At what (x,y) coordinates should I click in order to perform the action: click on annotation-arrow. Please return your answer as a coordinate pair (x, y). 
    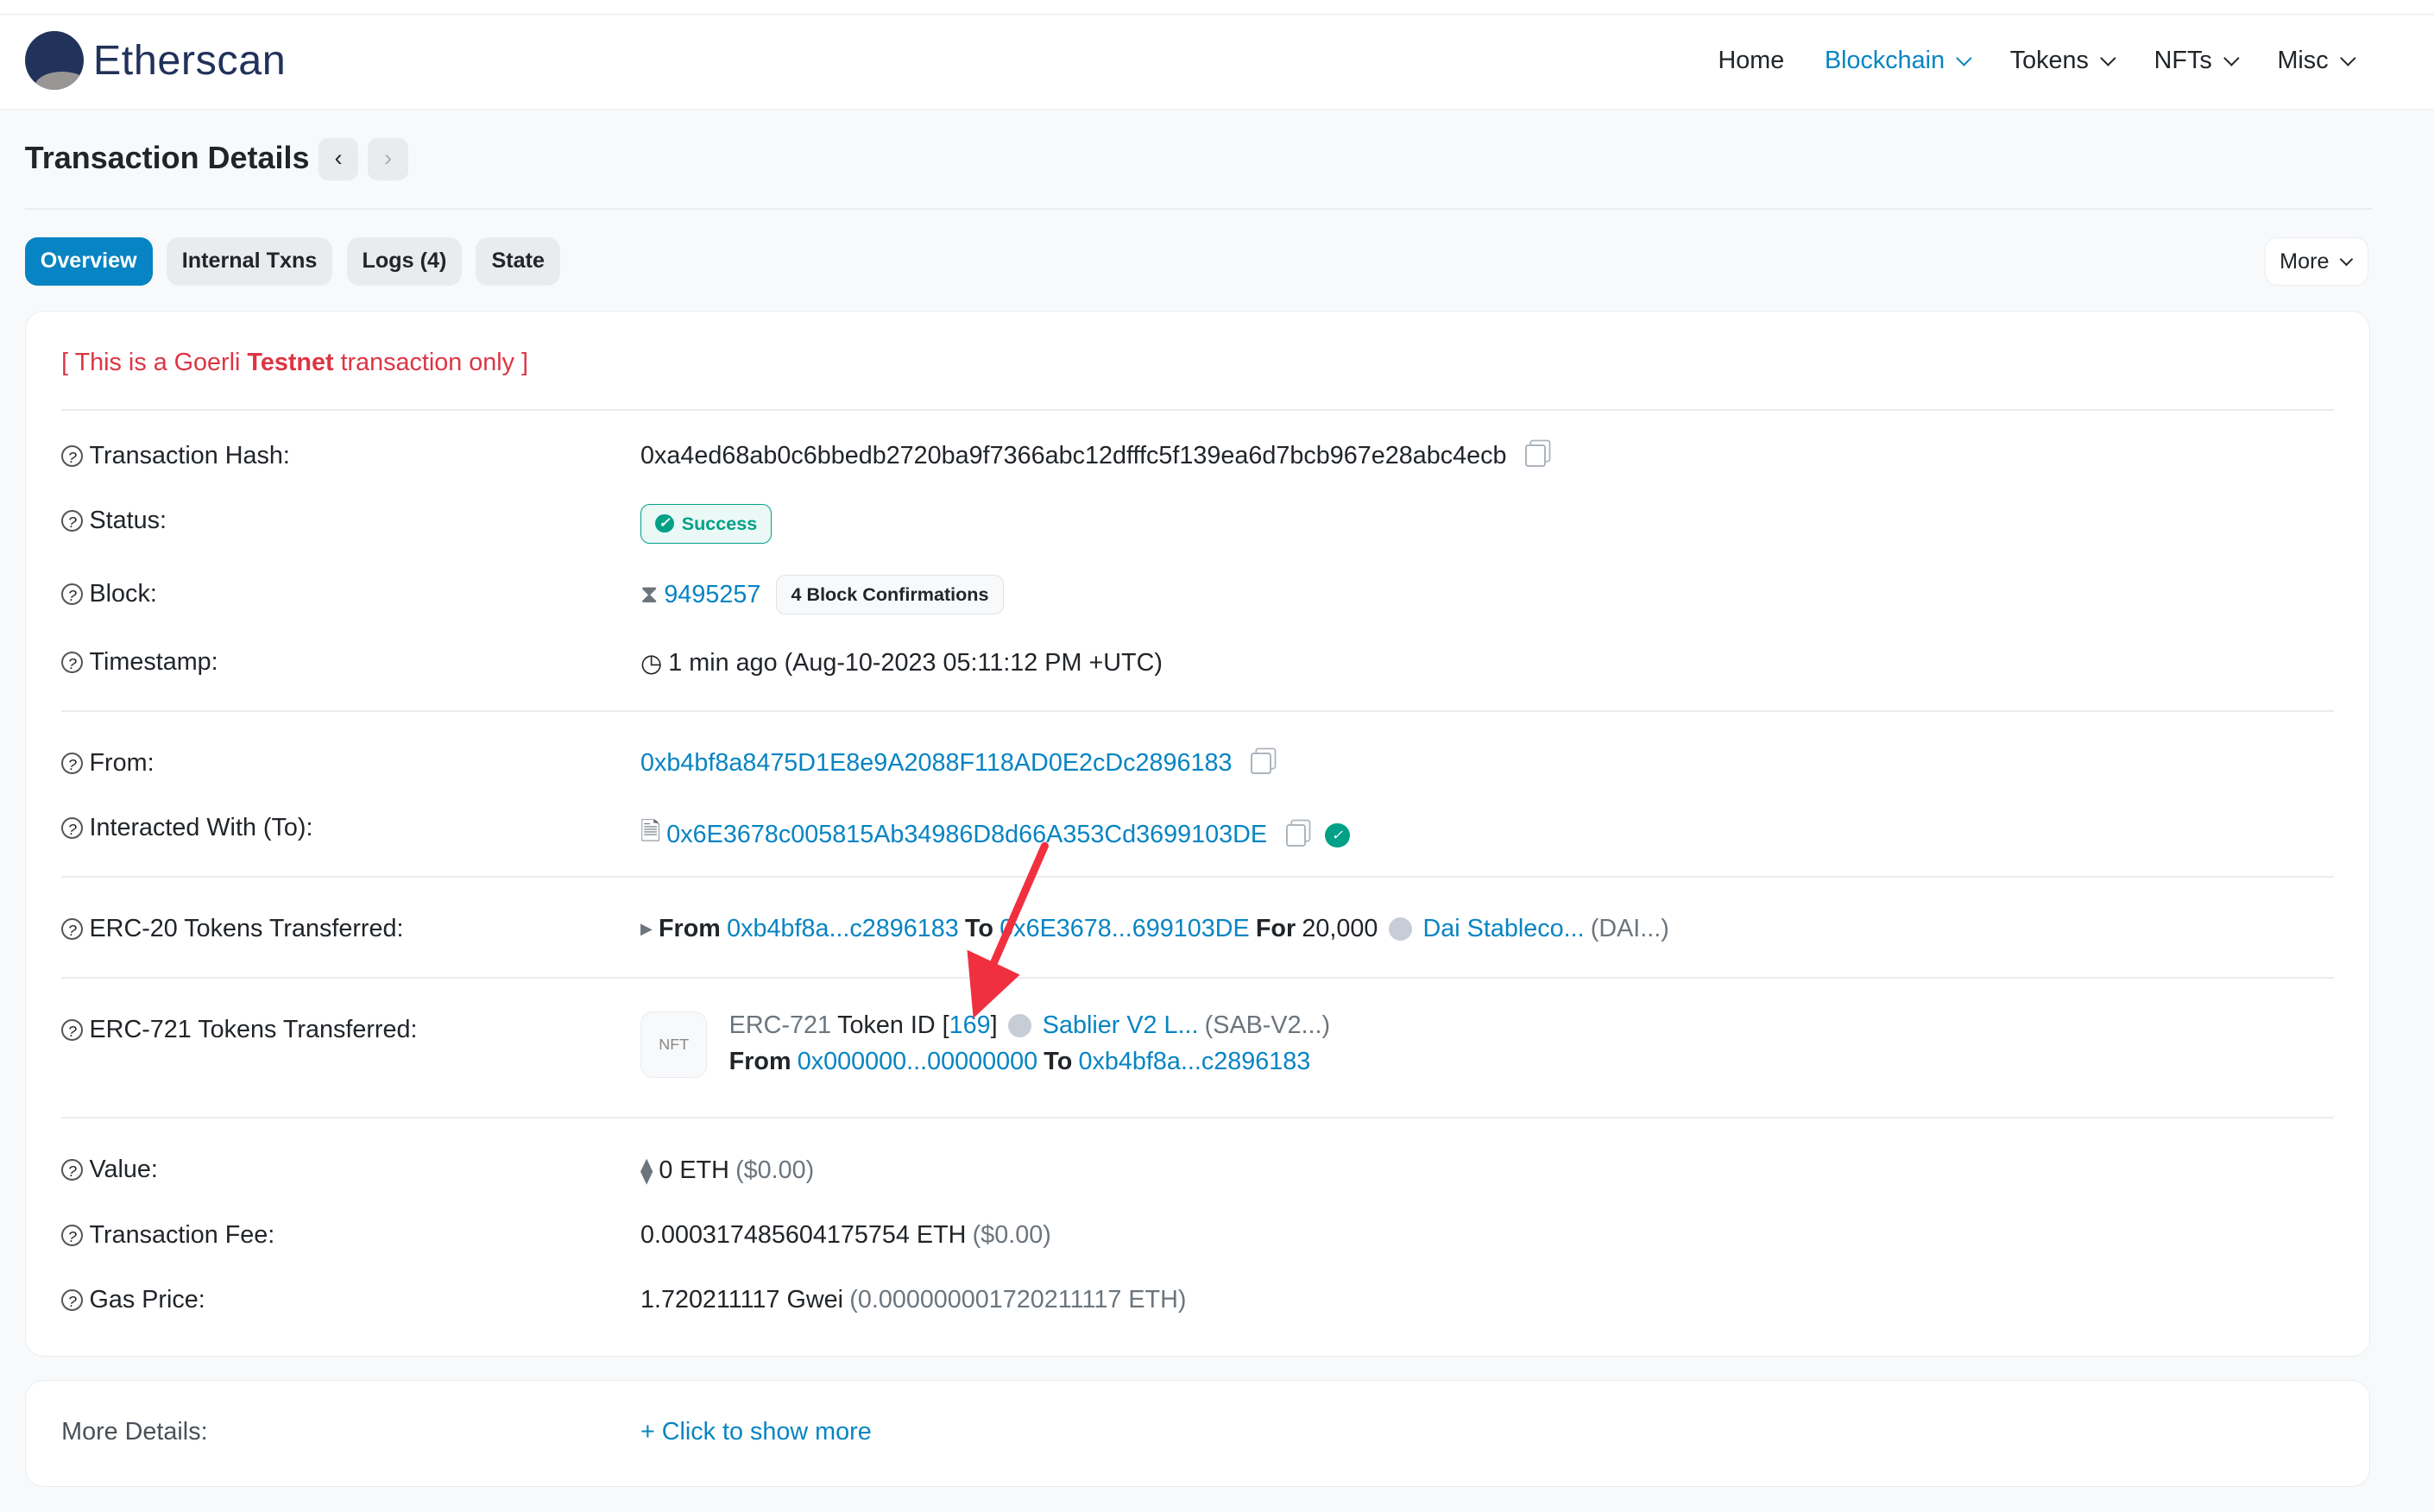
    Looking at the image, I should click on (1008, 930).